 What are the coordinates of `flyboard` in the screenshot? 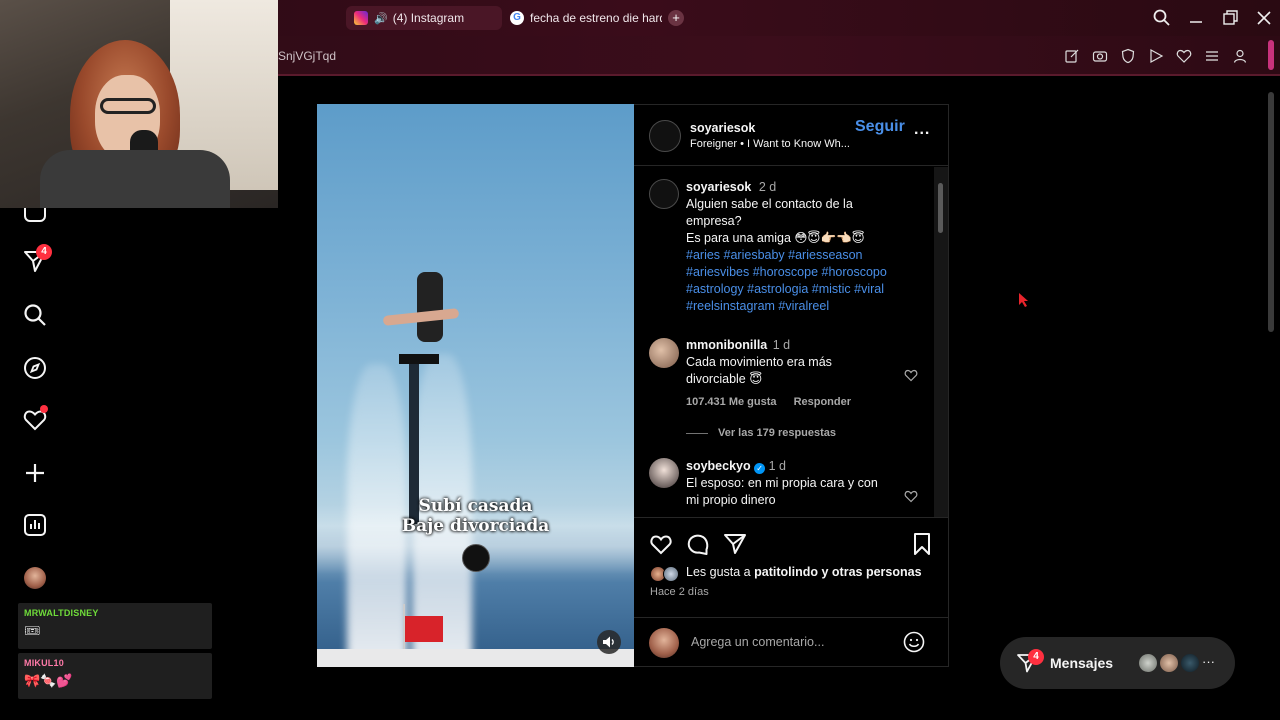 It's located at (419, 359).